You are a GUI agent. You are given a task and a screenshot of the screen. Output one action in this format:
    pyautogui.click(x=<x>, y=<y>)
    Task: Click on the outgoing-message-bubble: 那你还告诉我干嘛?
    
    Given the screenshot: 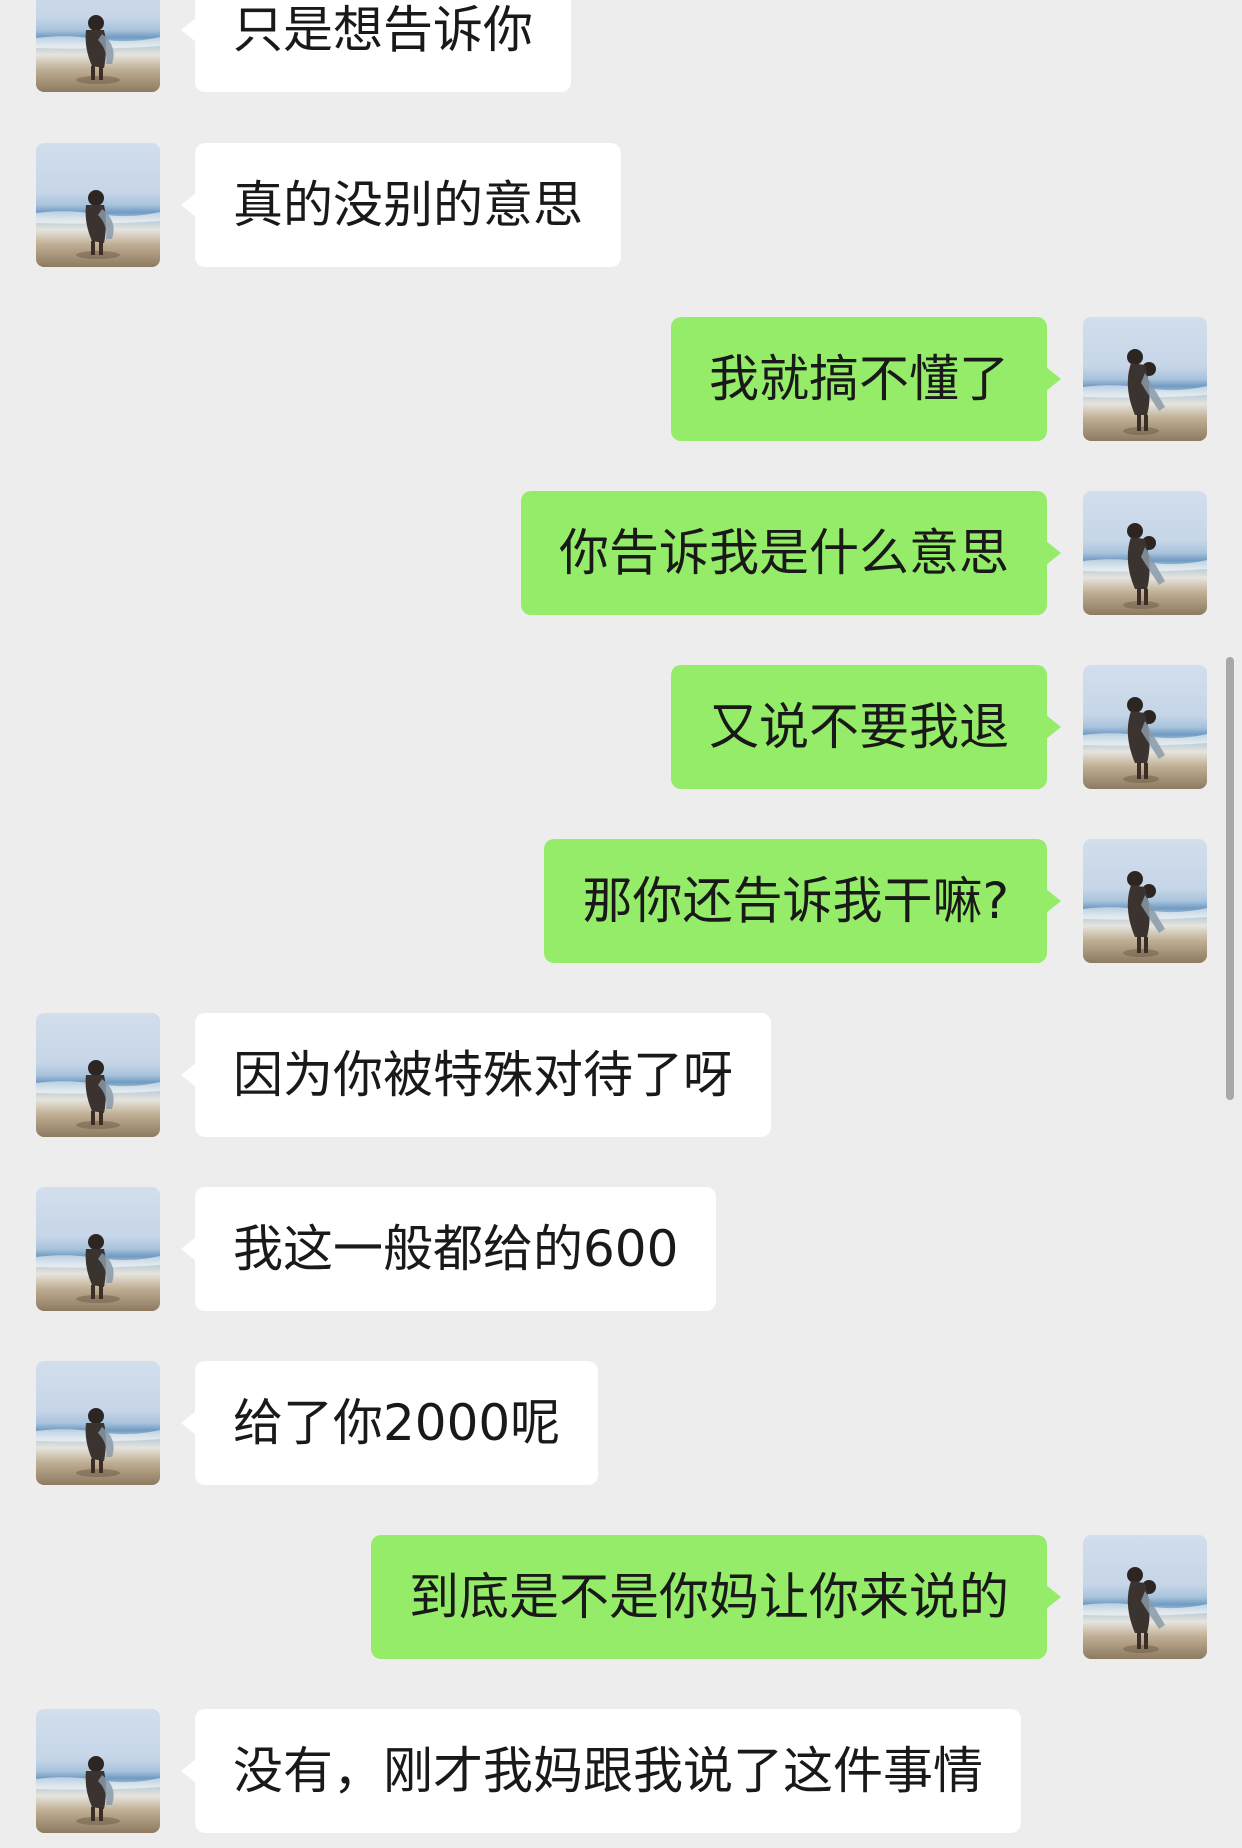 What is the action you would take?
    pyautogui.click(x=802, y=901)
    